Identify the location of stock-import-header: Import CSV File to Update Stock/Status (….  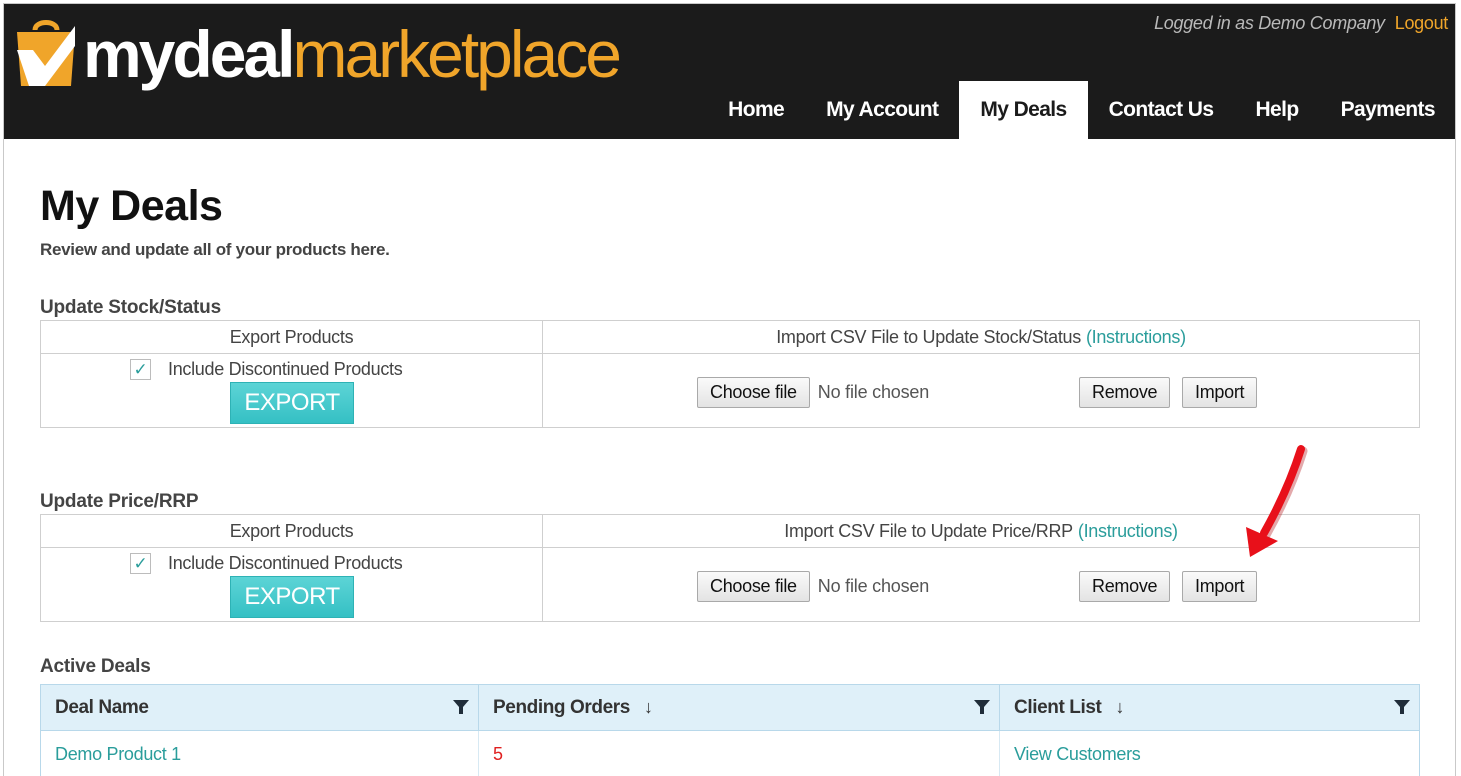
(981, 337).